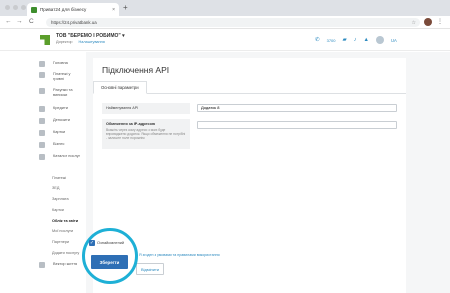 Image resolution: width=450 pixels, height=293 pixels. I want to click on tab-strip: Основні параметри, so click(249, 86).